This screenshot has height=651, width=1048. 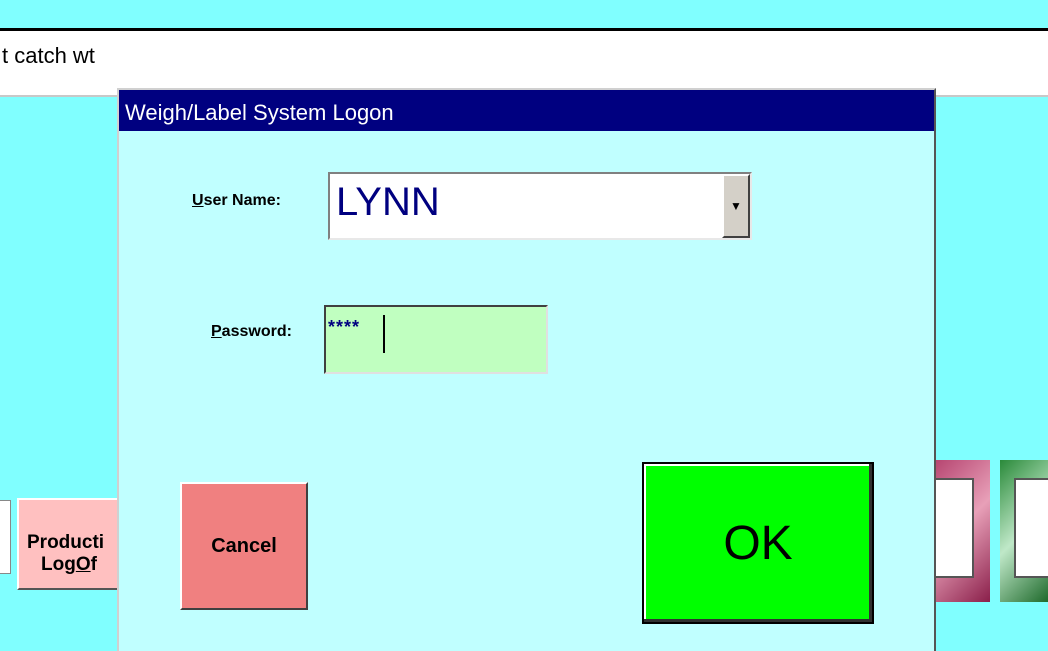 What do you see at coordinates (48, 55) in the screenshot?
I see `header-text: t catch wt` at bounding box center [48, 55].